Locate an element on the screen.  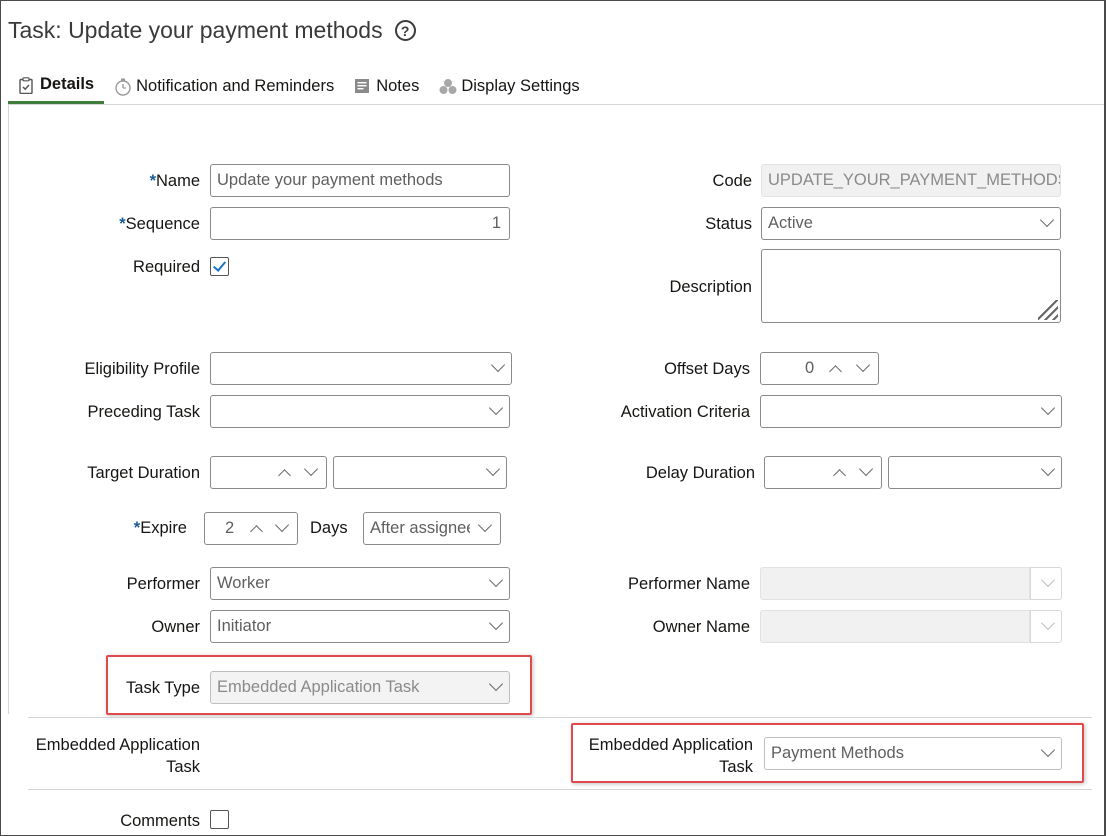
status-select: Active is located at coordinates (911, 223).